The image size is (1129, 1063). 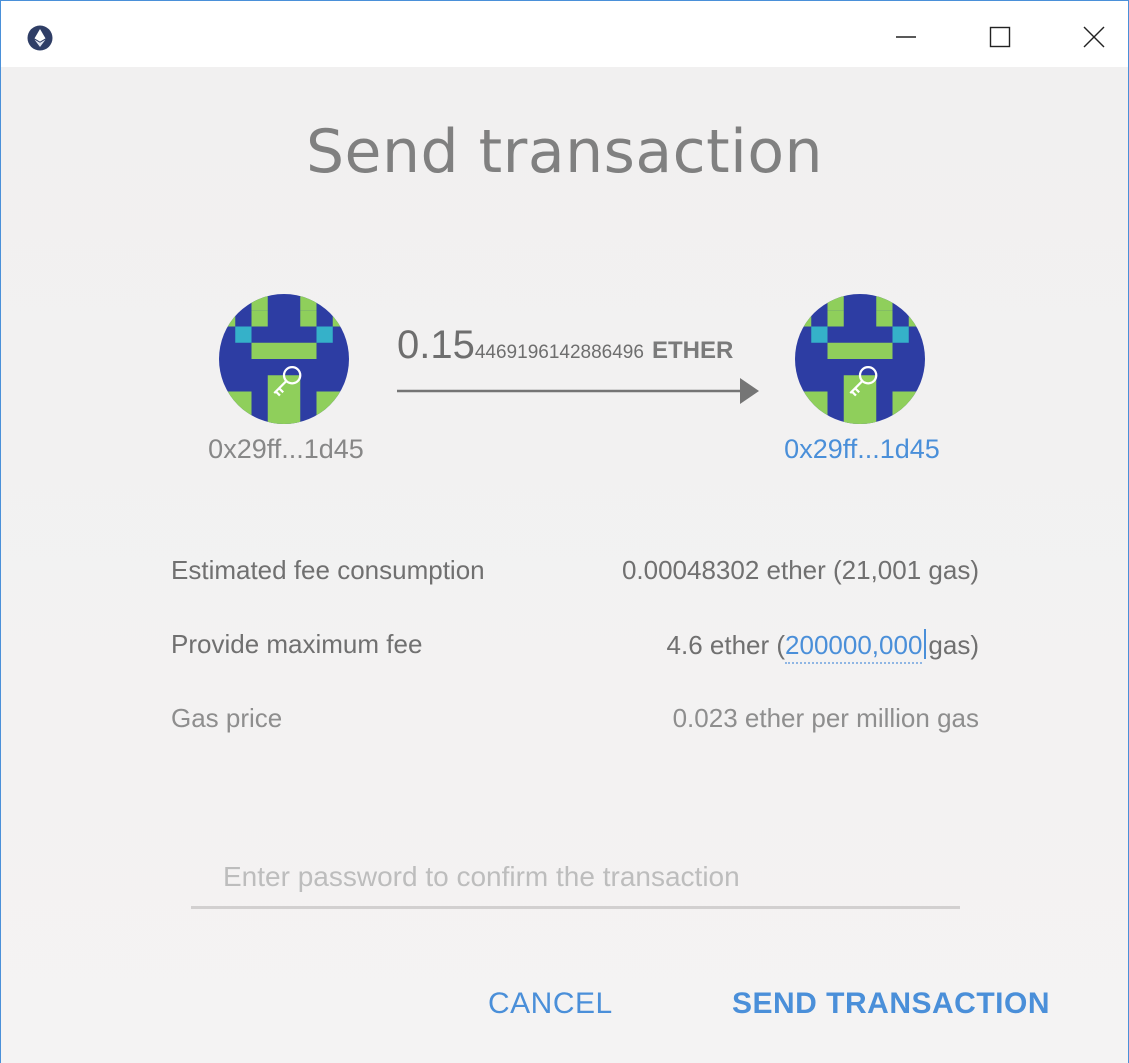 I want to click on estimated-fee-value: 0.00048302 ether (21,001 gas), so click(x=800, y=570).